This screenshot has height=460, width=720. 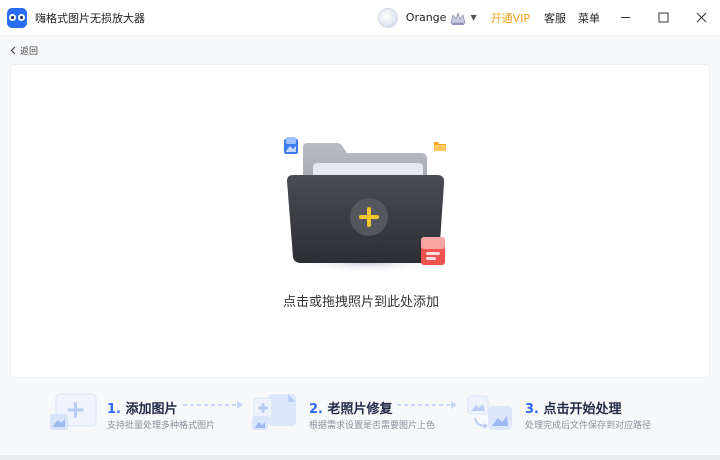 I want to click on step-1-title: 1. 添加图片, so click(x=142, y=407).